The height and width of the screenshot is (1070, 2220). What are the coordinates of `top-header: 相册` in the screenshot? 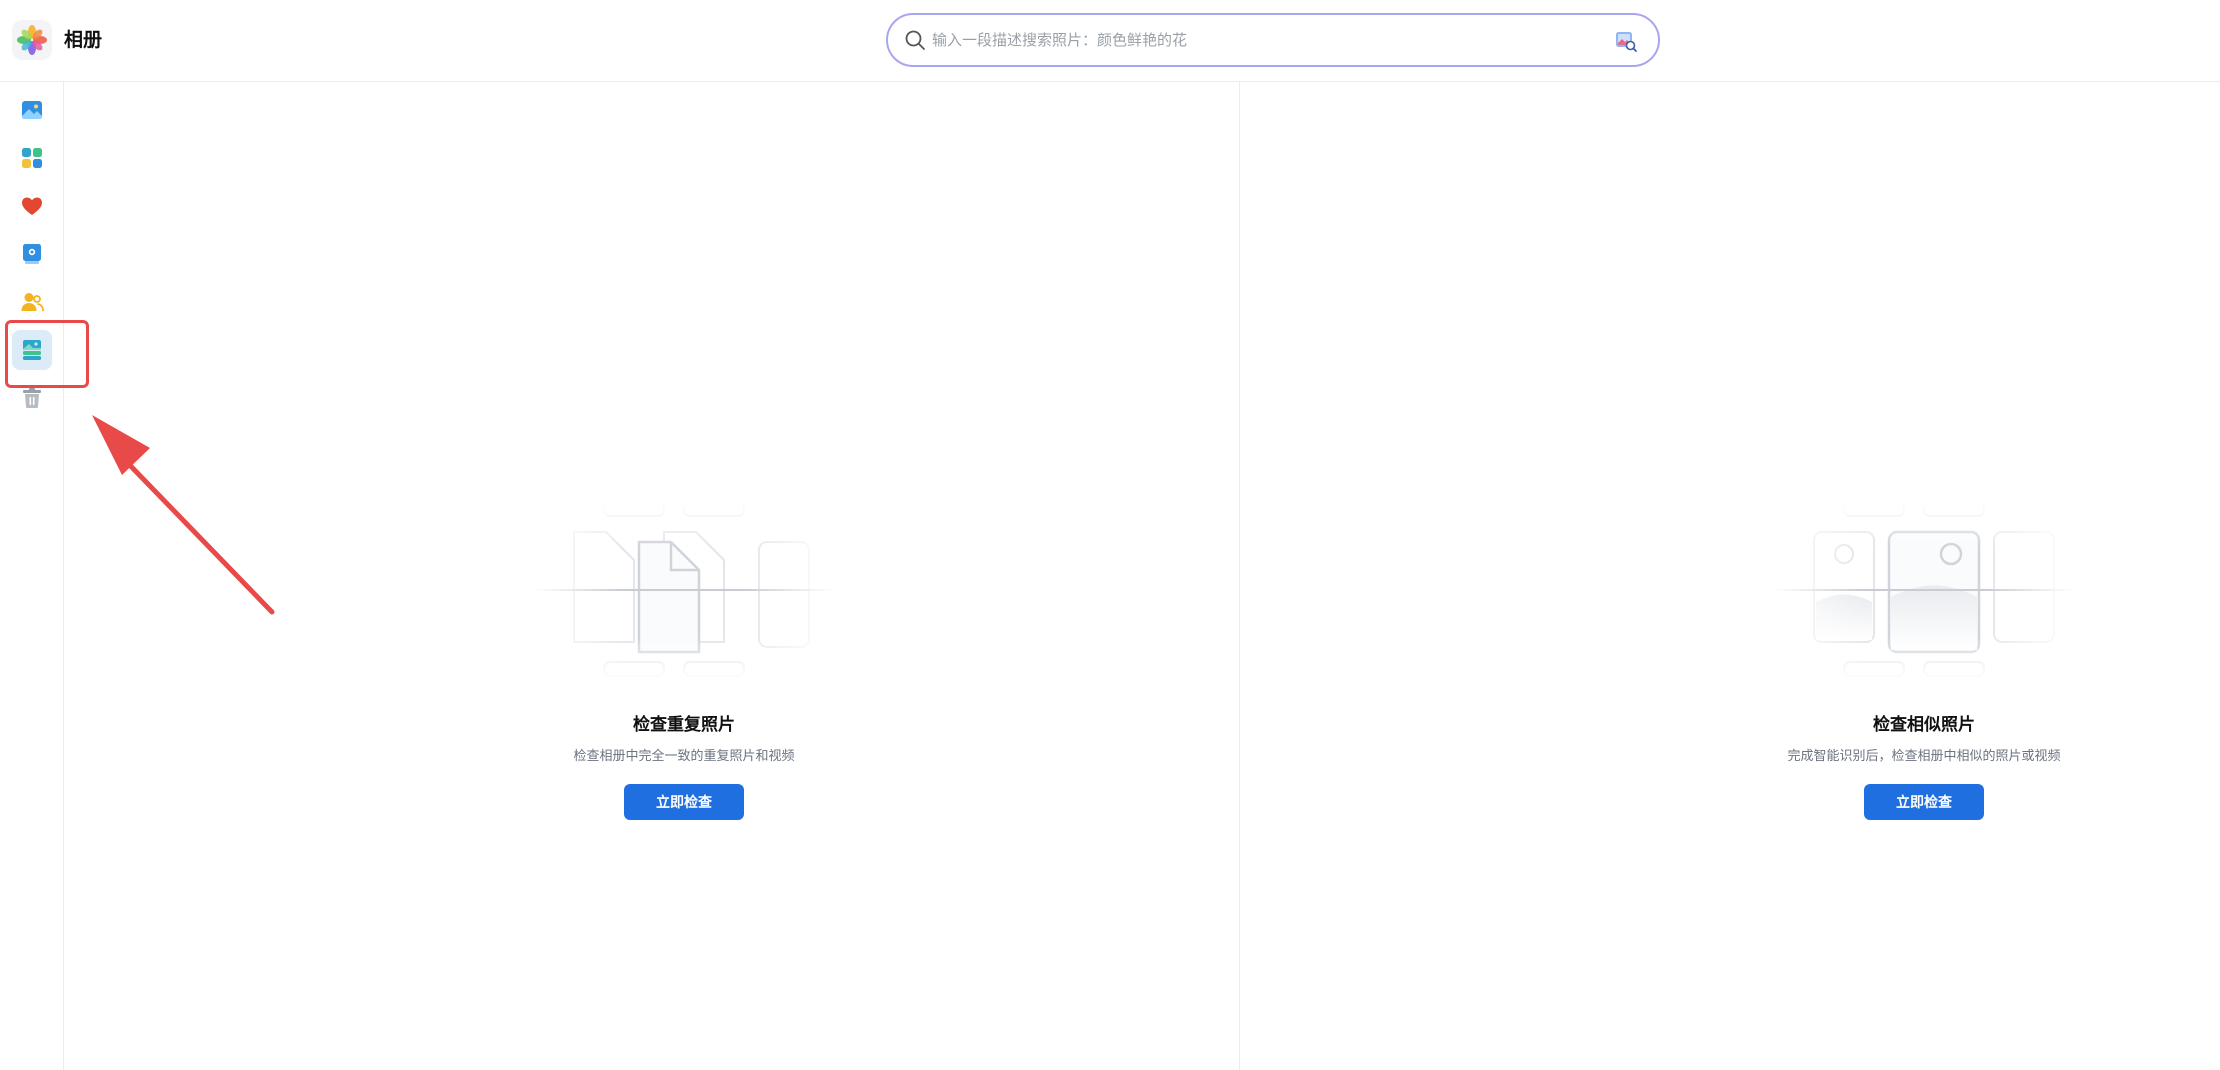 It's located at (1110, 41).